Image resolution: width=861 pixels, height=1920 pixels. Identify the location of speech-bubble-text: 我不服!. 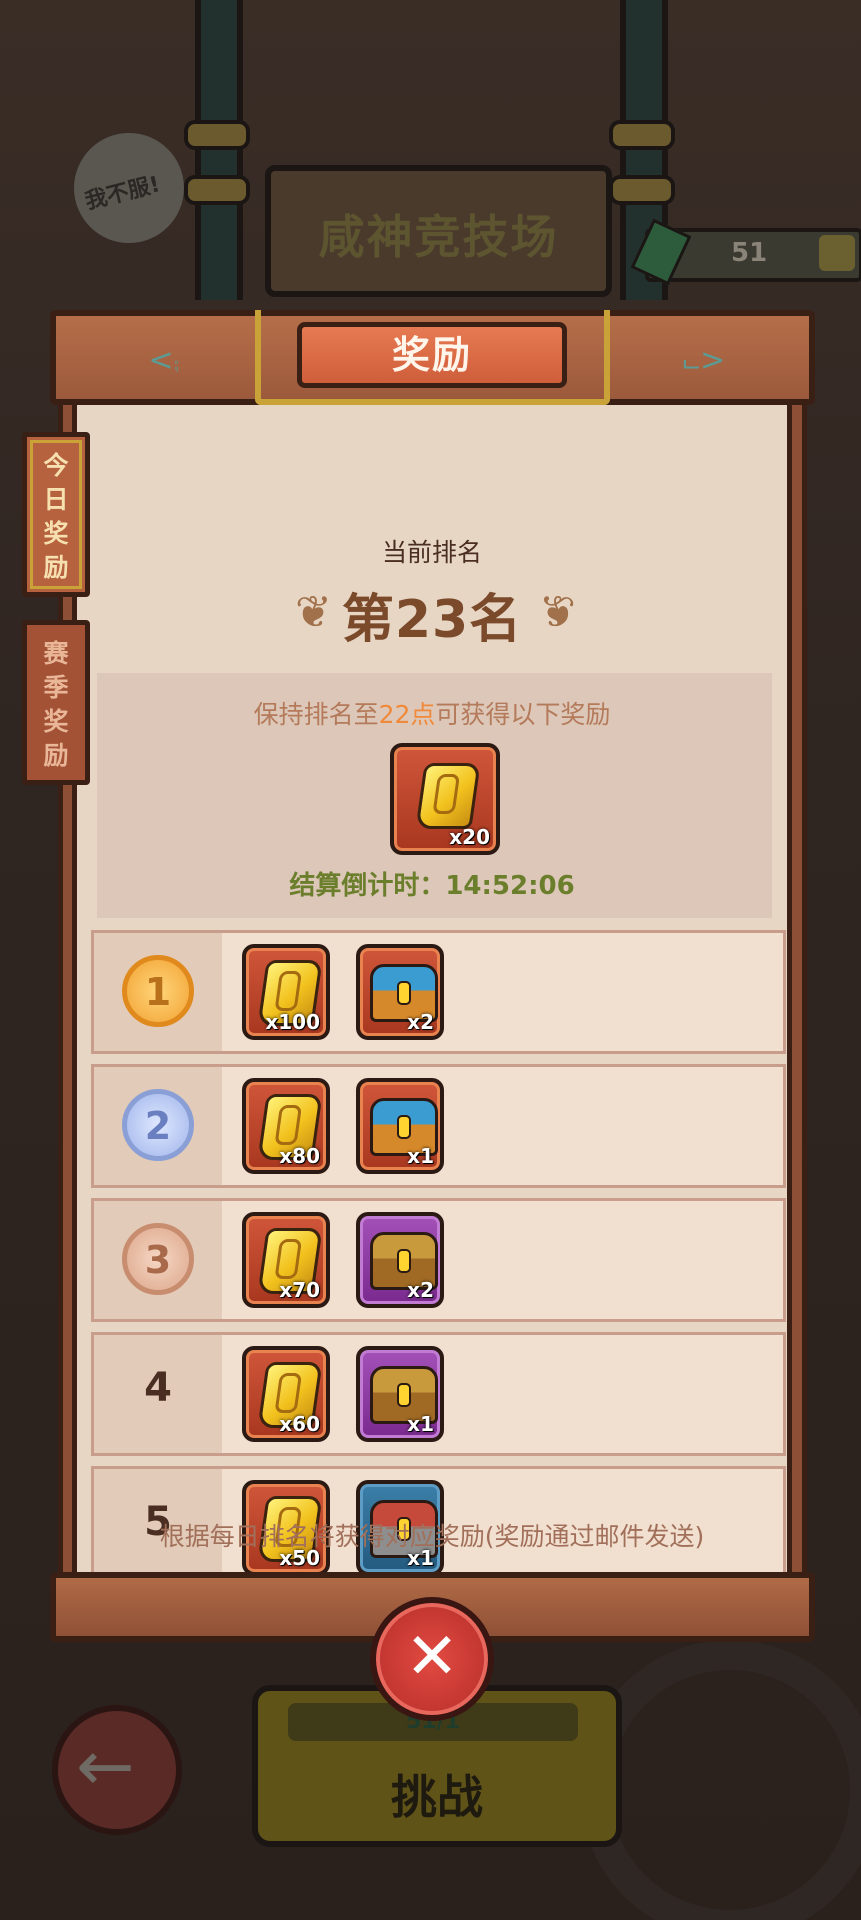
(122, 193).